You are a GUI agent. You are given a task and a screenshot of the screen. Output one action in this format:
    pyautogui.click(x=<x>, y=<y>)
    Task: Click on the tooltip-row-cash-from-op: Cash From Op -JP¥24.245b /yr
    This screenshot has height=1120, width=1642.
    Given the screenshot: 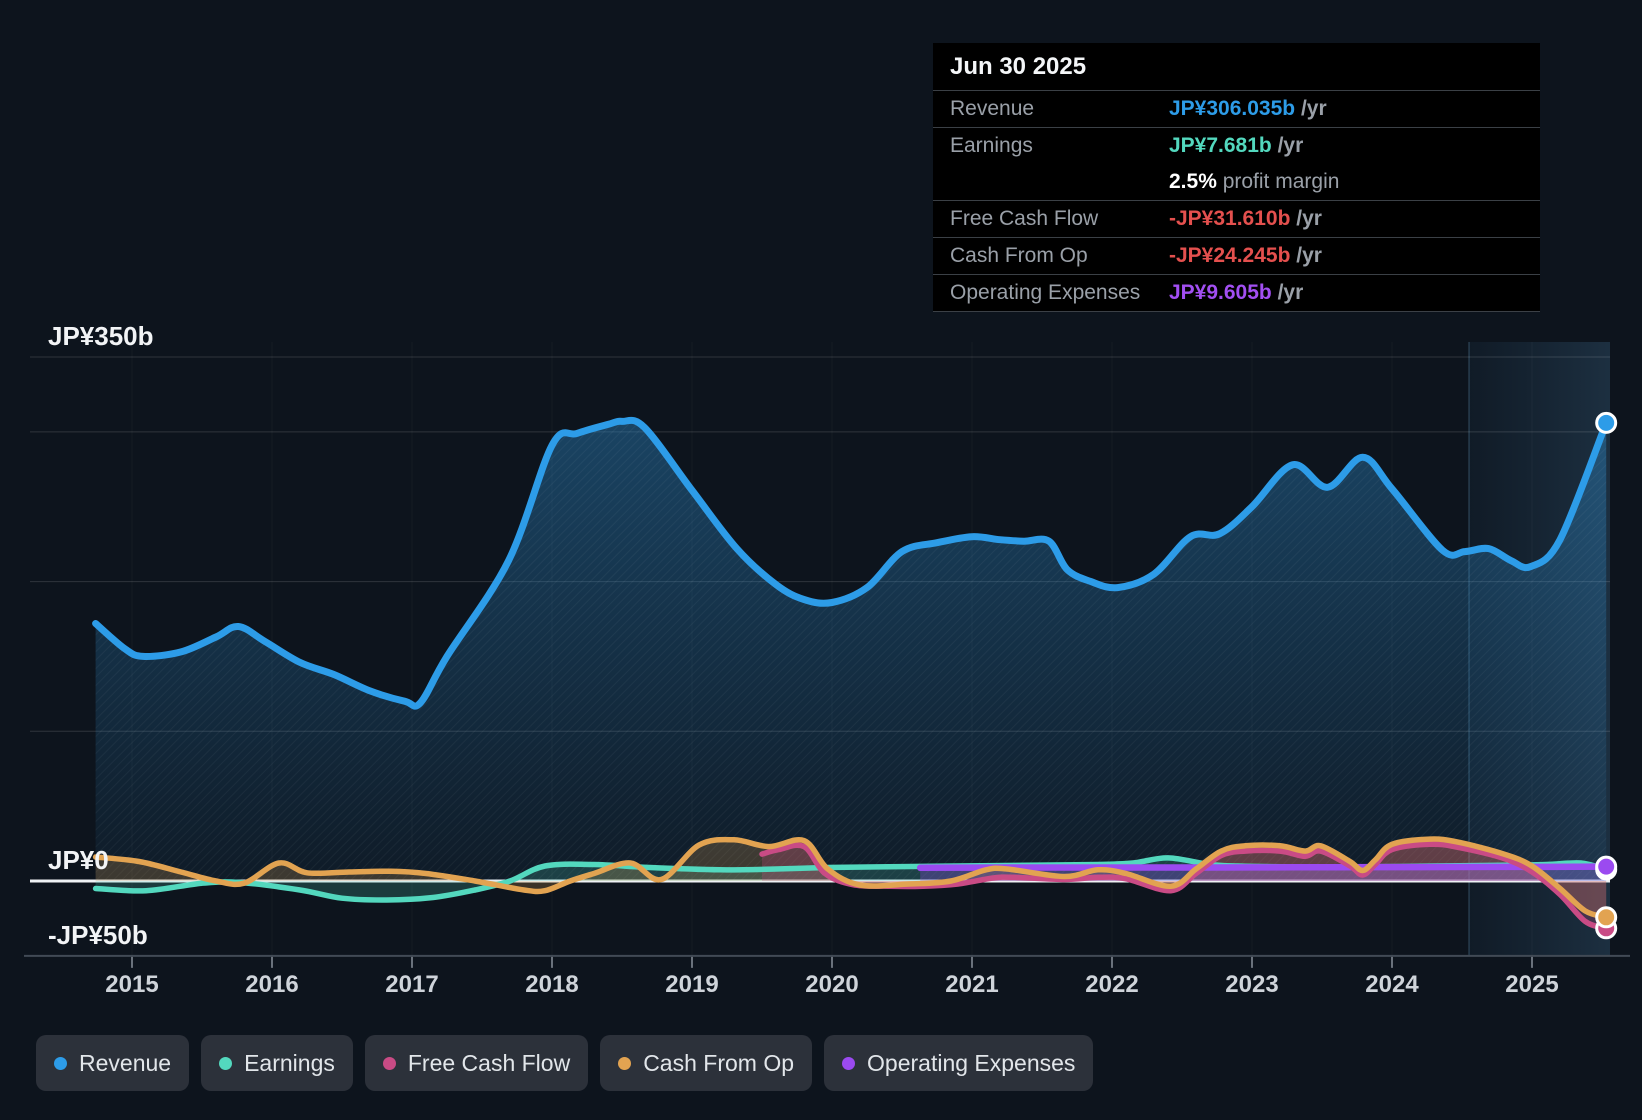 What is the action you would take?
    pyautogui.click(x=1236, y=256)
    